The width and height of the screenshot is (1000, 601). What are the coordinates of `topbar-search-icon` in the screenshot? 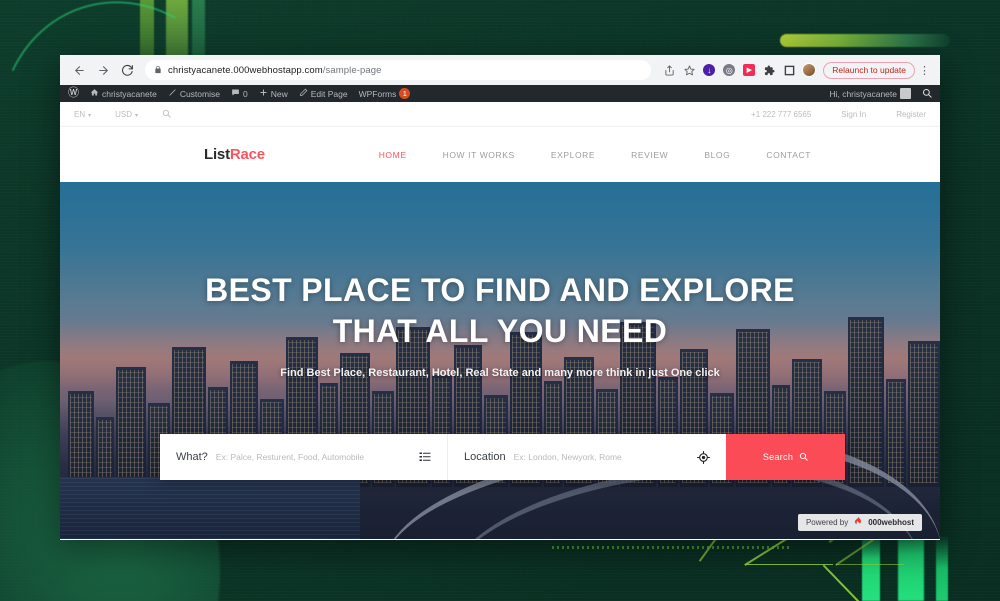 It's located at (166, 114).